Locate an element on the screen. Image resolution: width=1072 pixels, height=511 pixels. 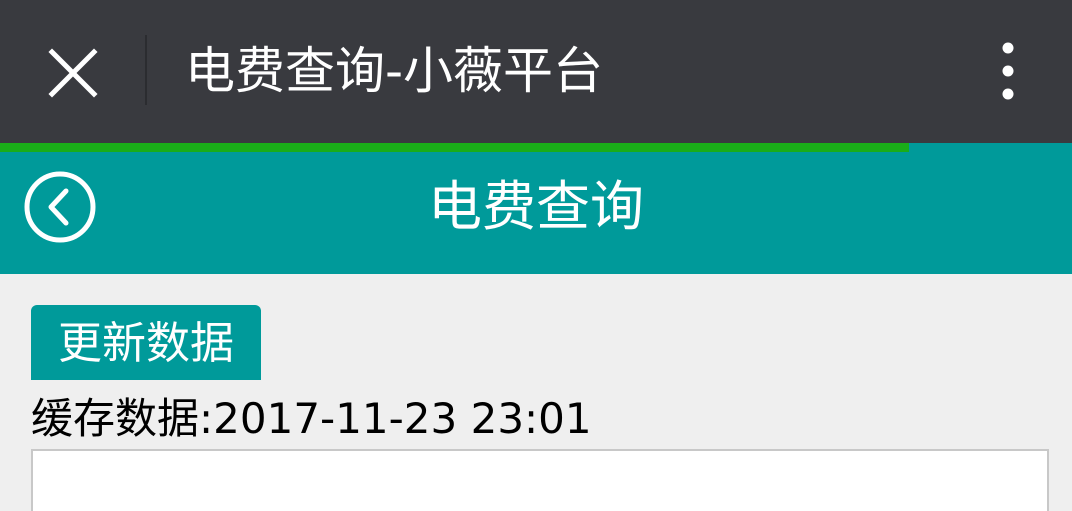
close-button is located at coordinates (73, 73).